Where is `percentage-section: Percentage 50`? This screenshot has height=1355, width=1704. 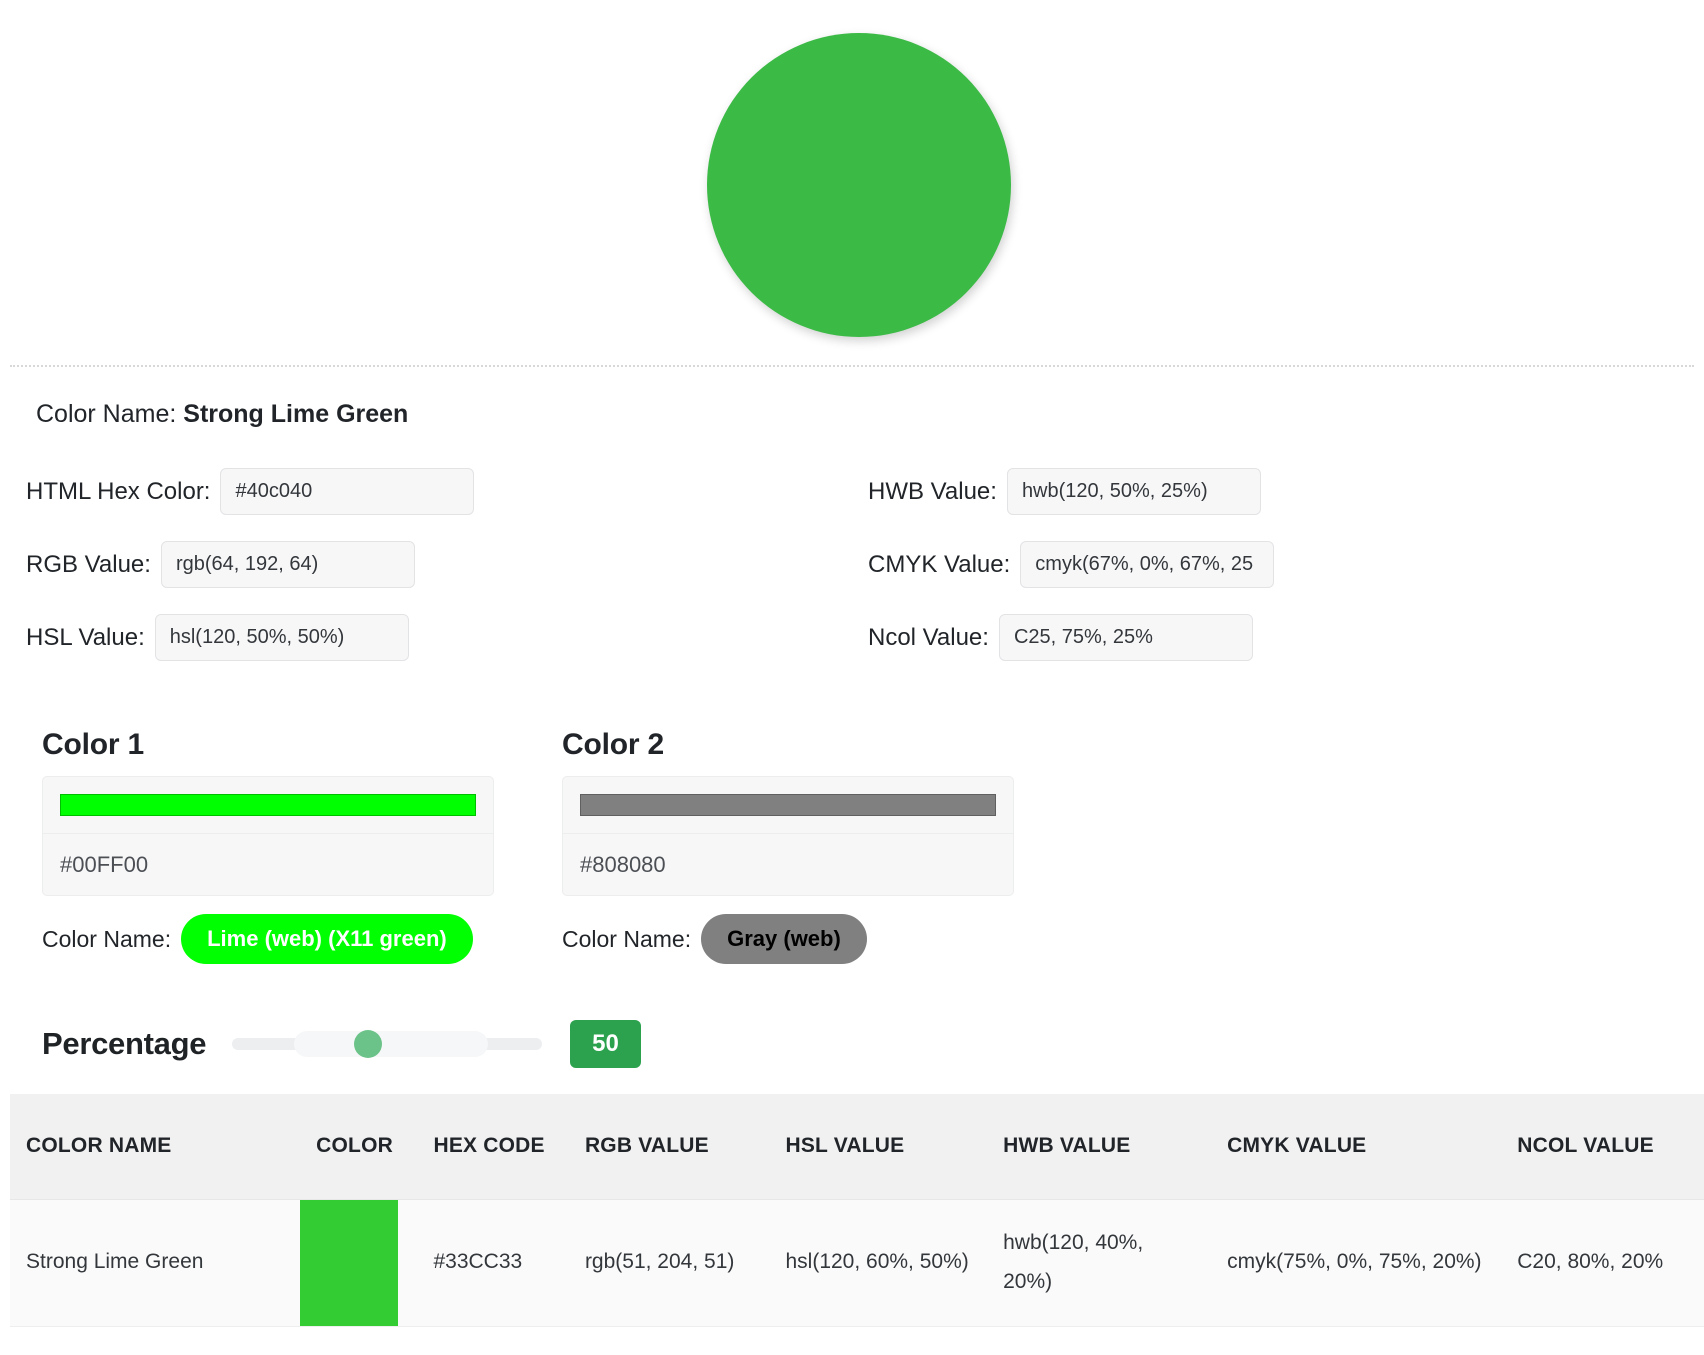 percentage-section: Percentage 50 is located at coordinates (852, 1044).